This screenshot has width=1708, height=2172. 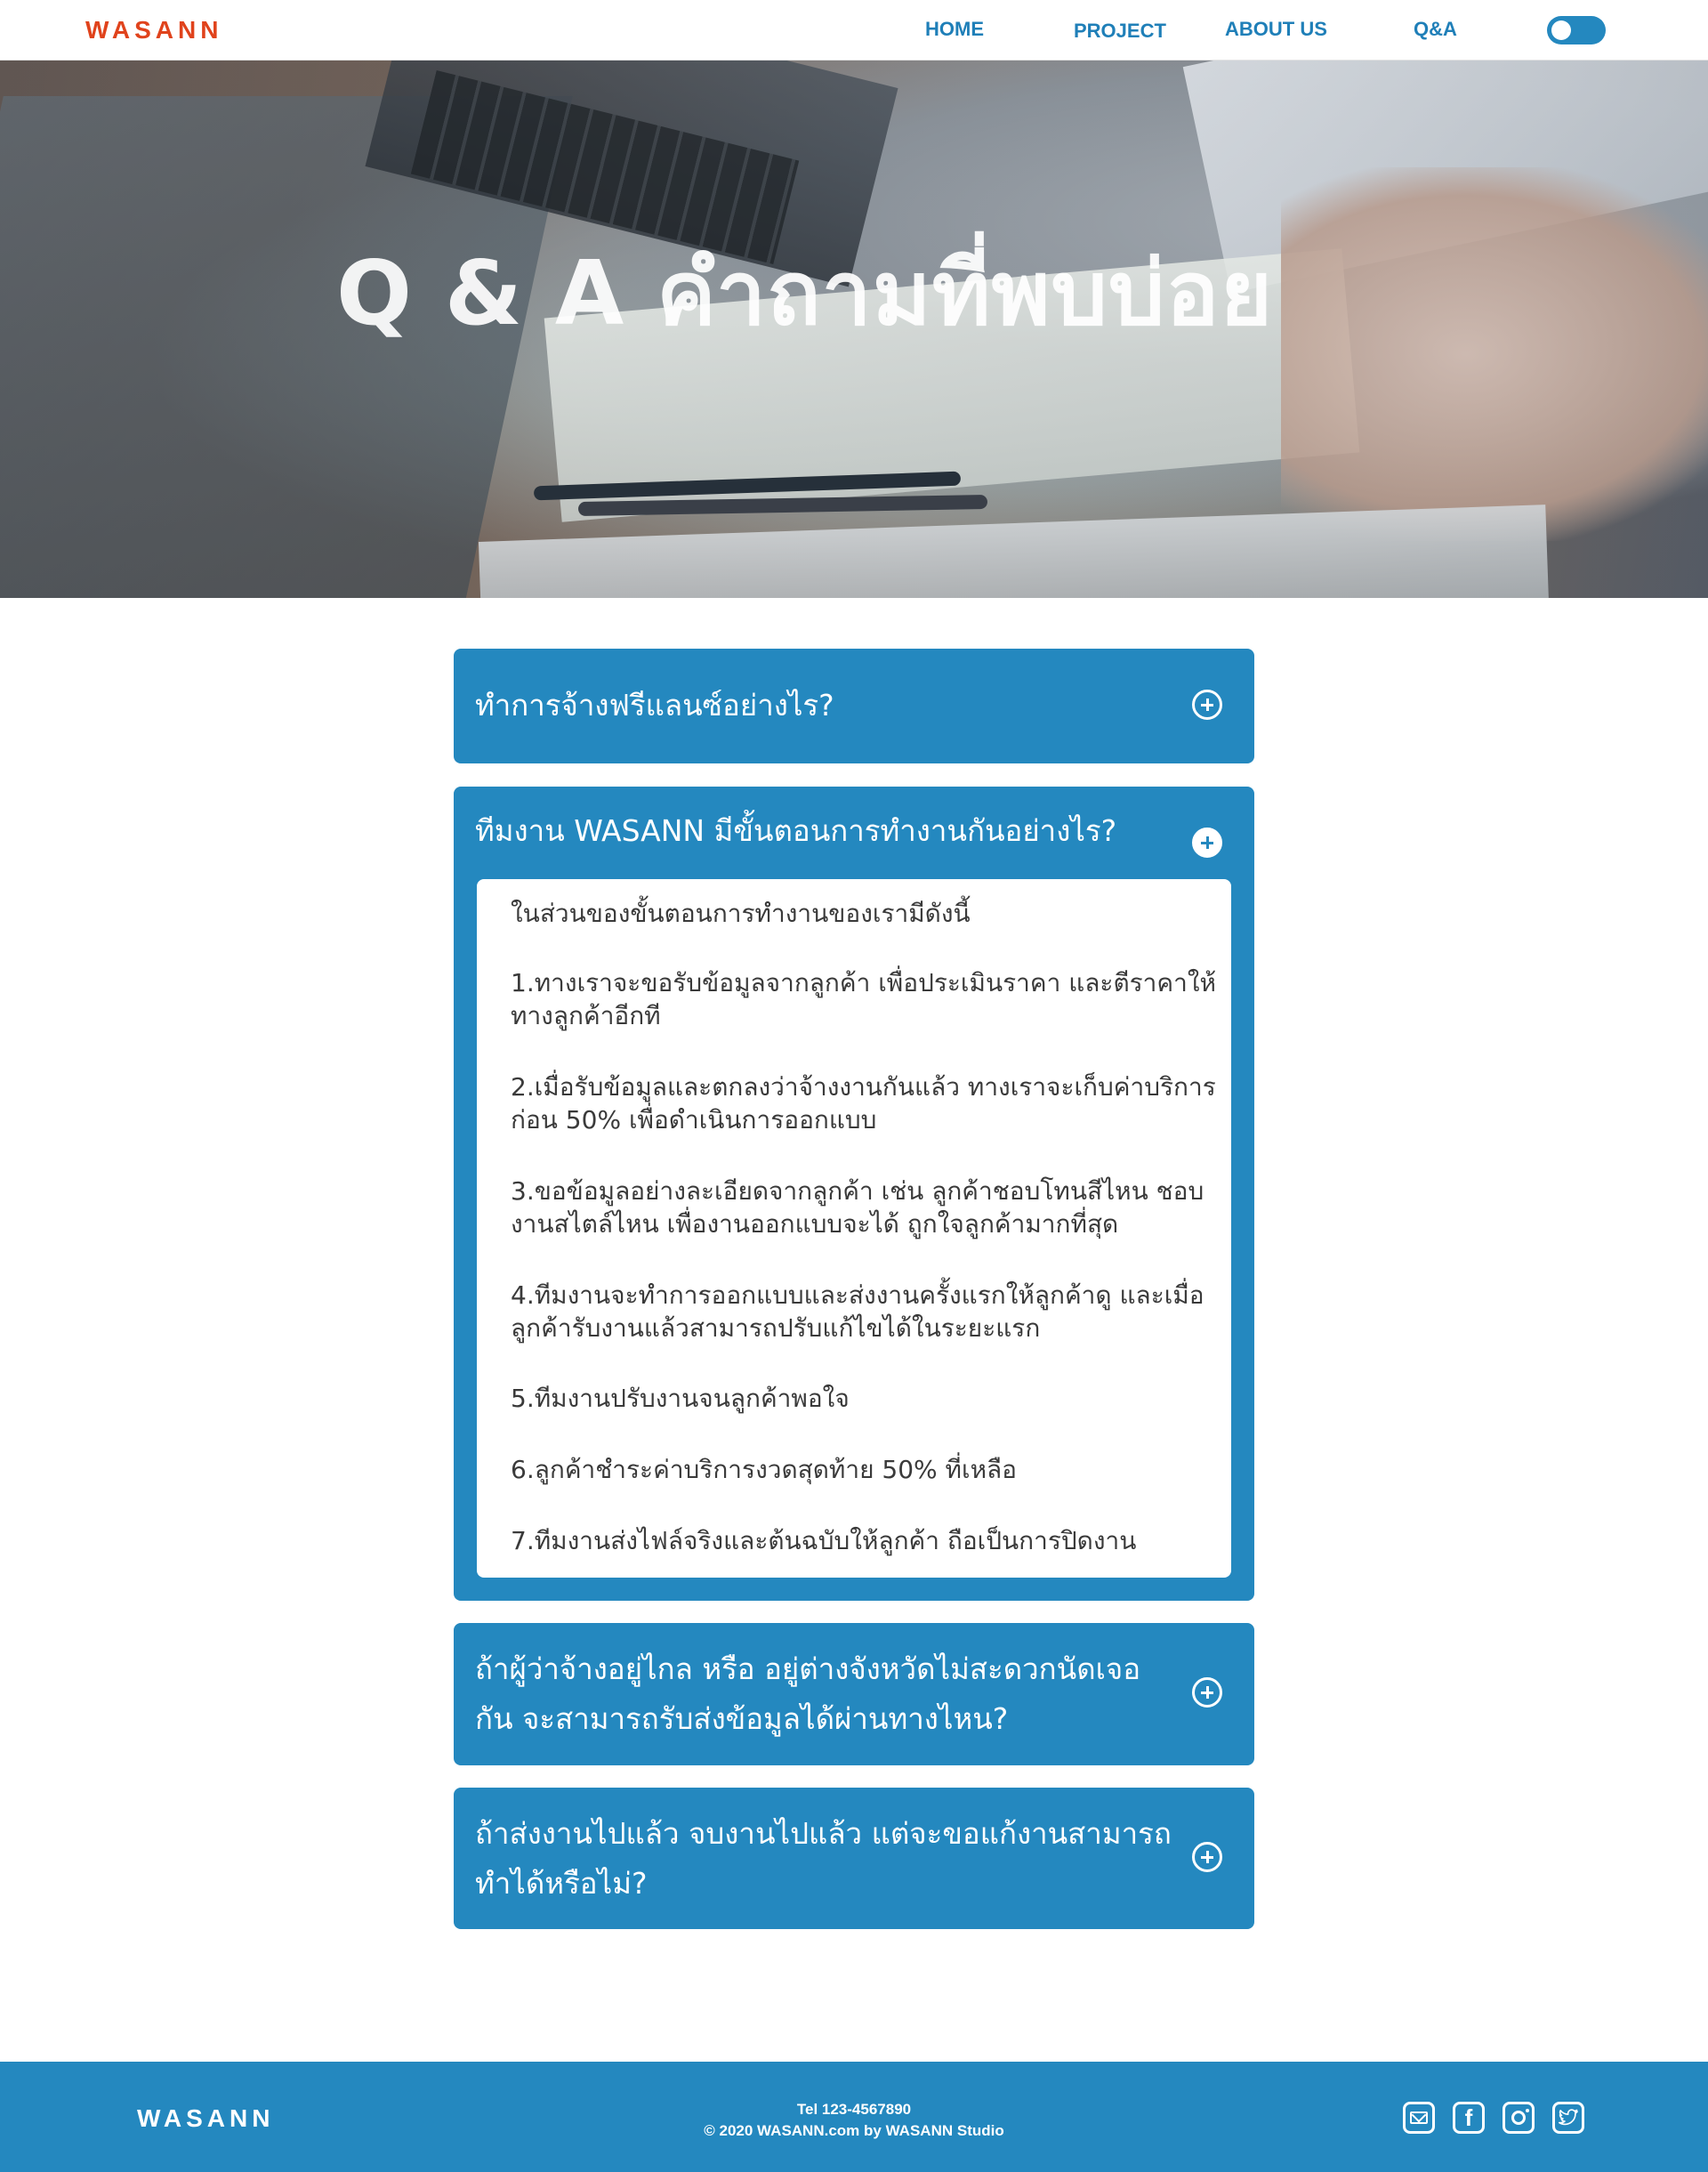 What do you see at coordinates (1561, 30) in the screenshot?
I see `toggle-knob` at bounding box center [1561, 30].